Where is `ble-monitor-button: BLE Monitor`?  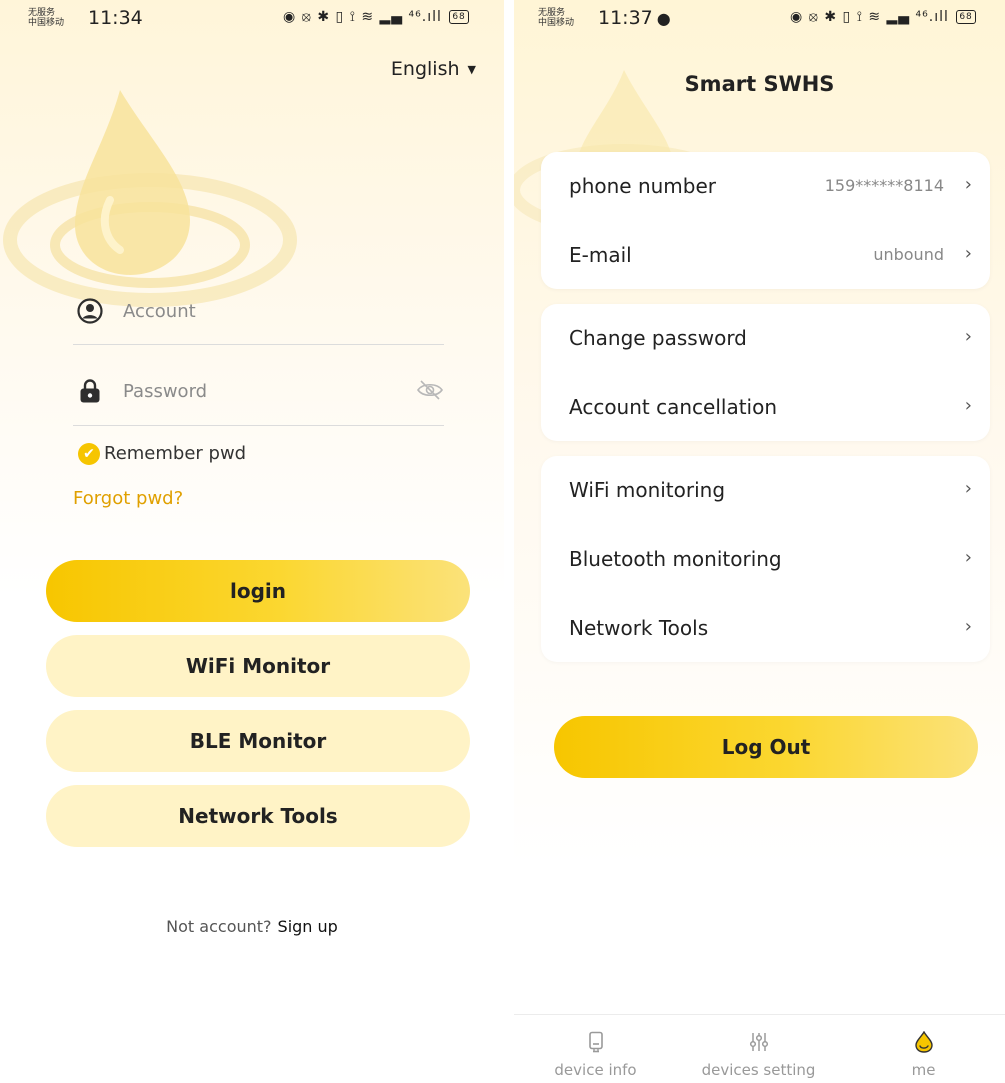 ble-monitor-button: BLE Monitor is located at coordinates (258, 741).